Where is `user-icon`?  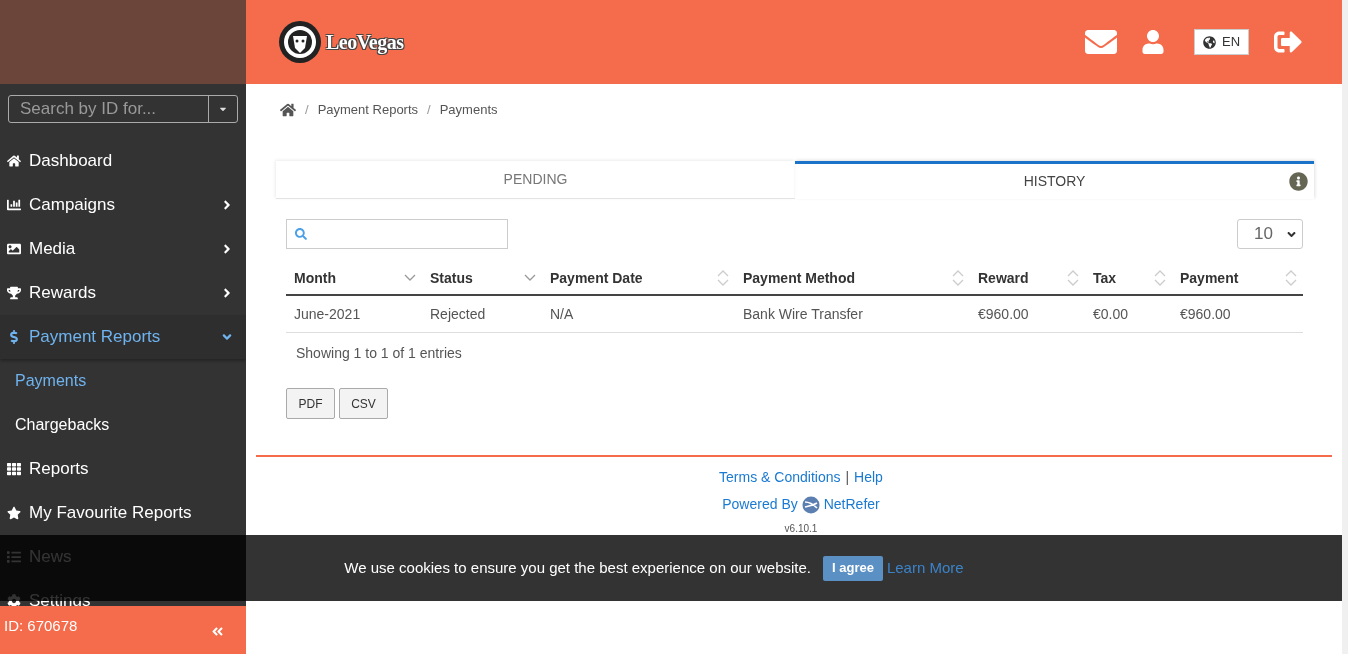
user-icon is located at coordinates (1153, 42).